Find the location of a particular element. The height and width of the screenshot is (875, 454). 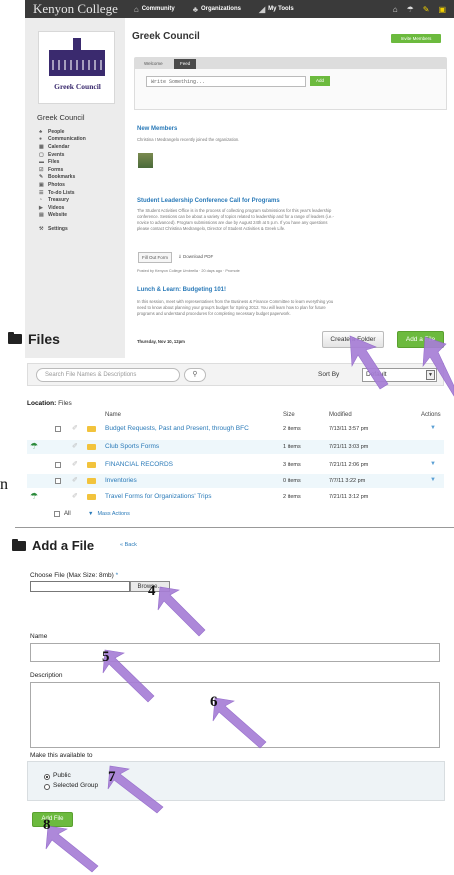

post-add-button: Add is located at coordinates (320, 81).